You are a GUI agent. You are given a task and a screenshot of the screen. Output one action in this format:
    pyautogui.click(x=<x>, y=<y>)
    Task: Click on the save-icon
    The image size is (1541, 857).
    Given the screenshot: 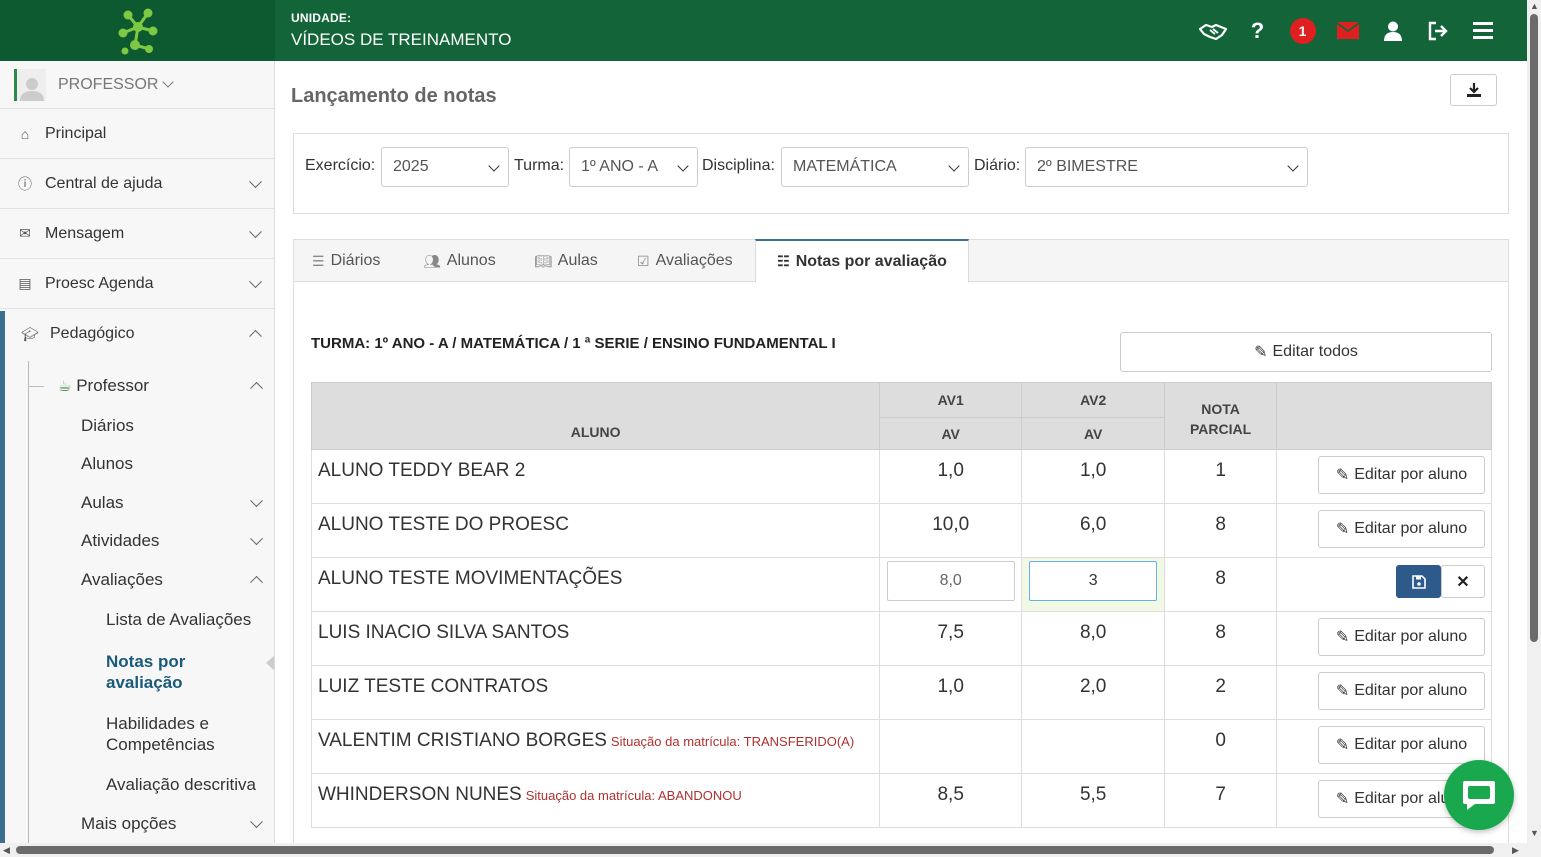 What is the action you would take?
    pyautogui.click(x=1418, y=581)
    